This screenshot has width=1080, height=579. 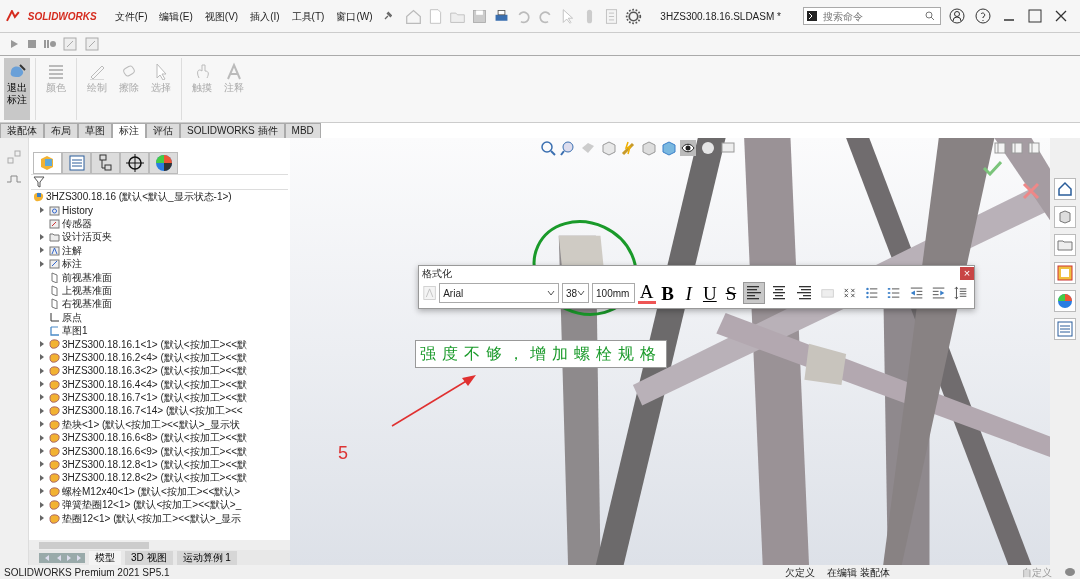 What do you see at coordinates (343, 453) in the screenshot?
I see `annotation-number: 5` at bounding box center [343, 453].